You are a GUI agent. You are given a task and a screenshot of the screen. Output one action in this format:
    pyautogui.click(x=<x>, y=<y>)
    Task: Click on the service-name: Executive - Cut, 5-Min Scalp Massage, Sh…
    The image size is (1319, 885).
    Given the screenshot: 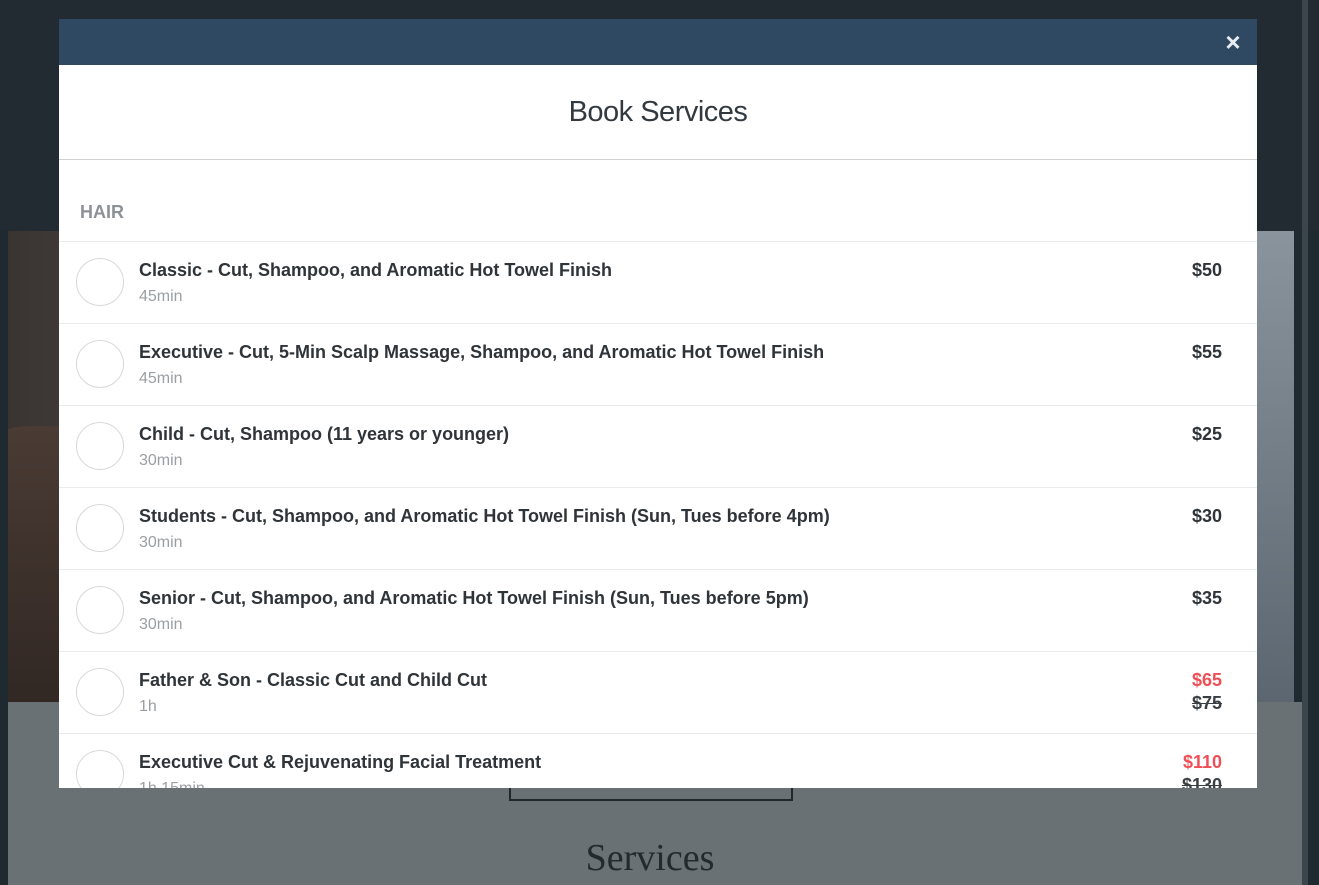 What is the action you would take?
    pyautogui.click(x=482, y=352)
    